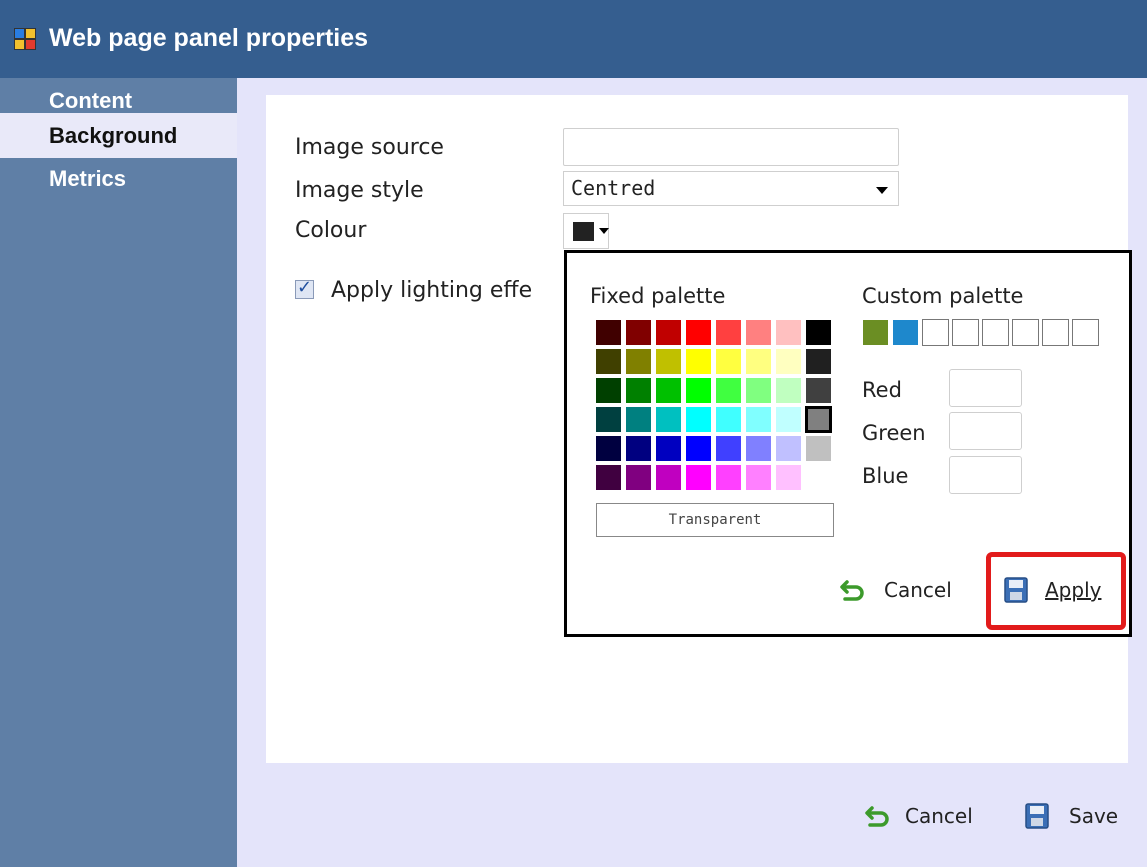  I want to click on check-icon: ✓, so click(305, 287).